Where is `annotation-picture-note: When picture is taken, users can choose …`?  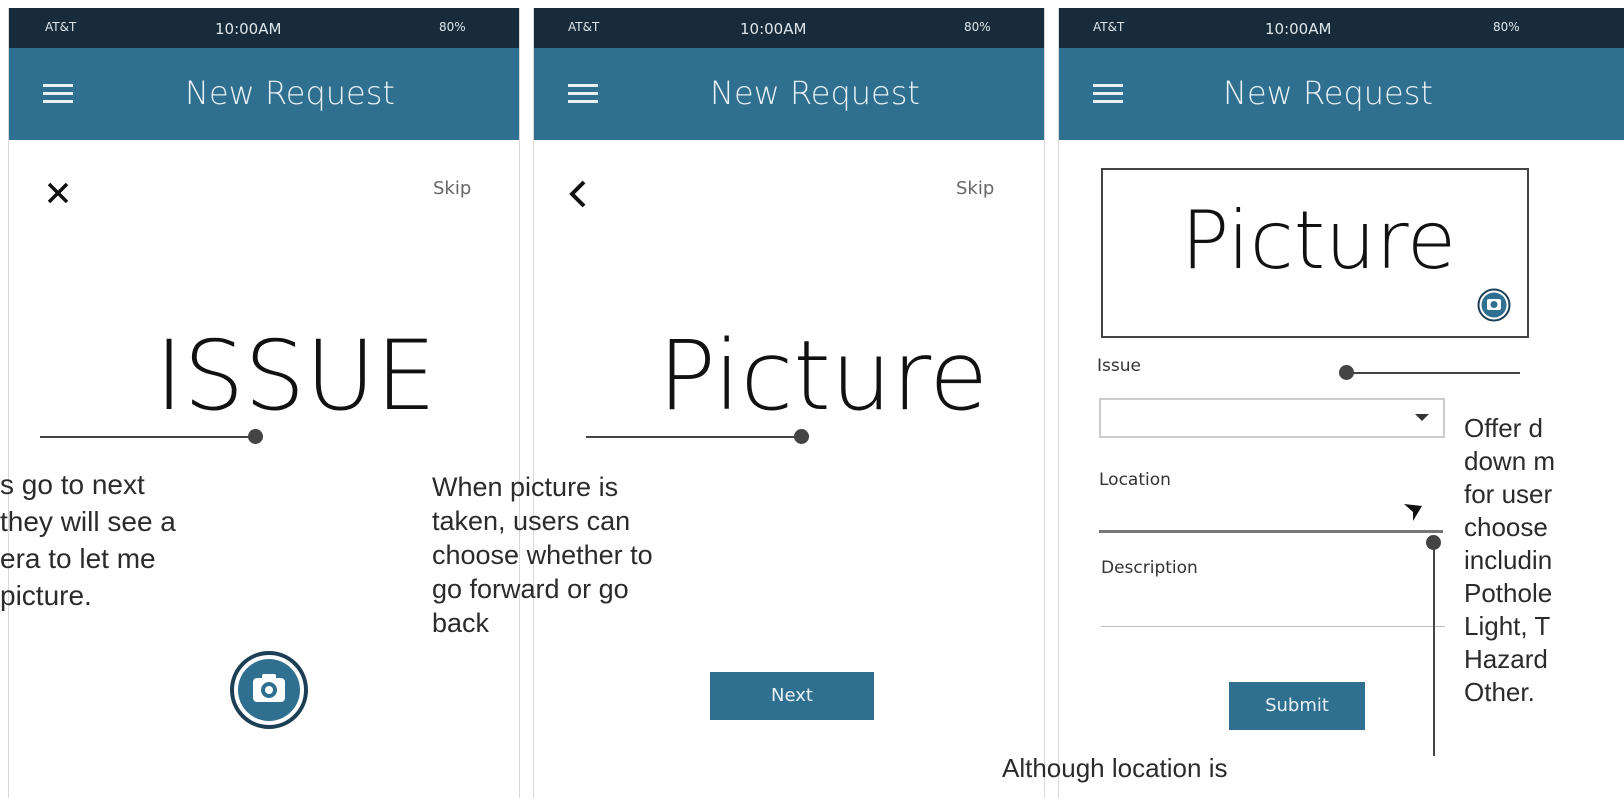 annotation-picture-note: When picture is taken, users can choose … is located at coordinates (542, 555).